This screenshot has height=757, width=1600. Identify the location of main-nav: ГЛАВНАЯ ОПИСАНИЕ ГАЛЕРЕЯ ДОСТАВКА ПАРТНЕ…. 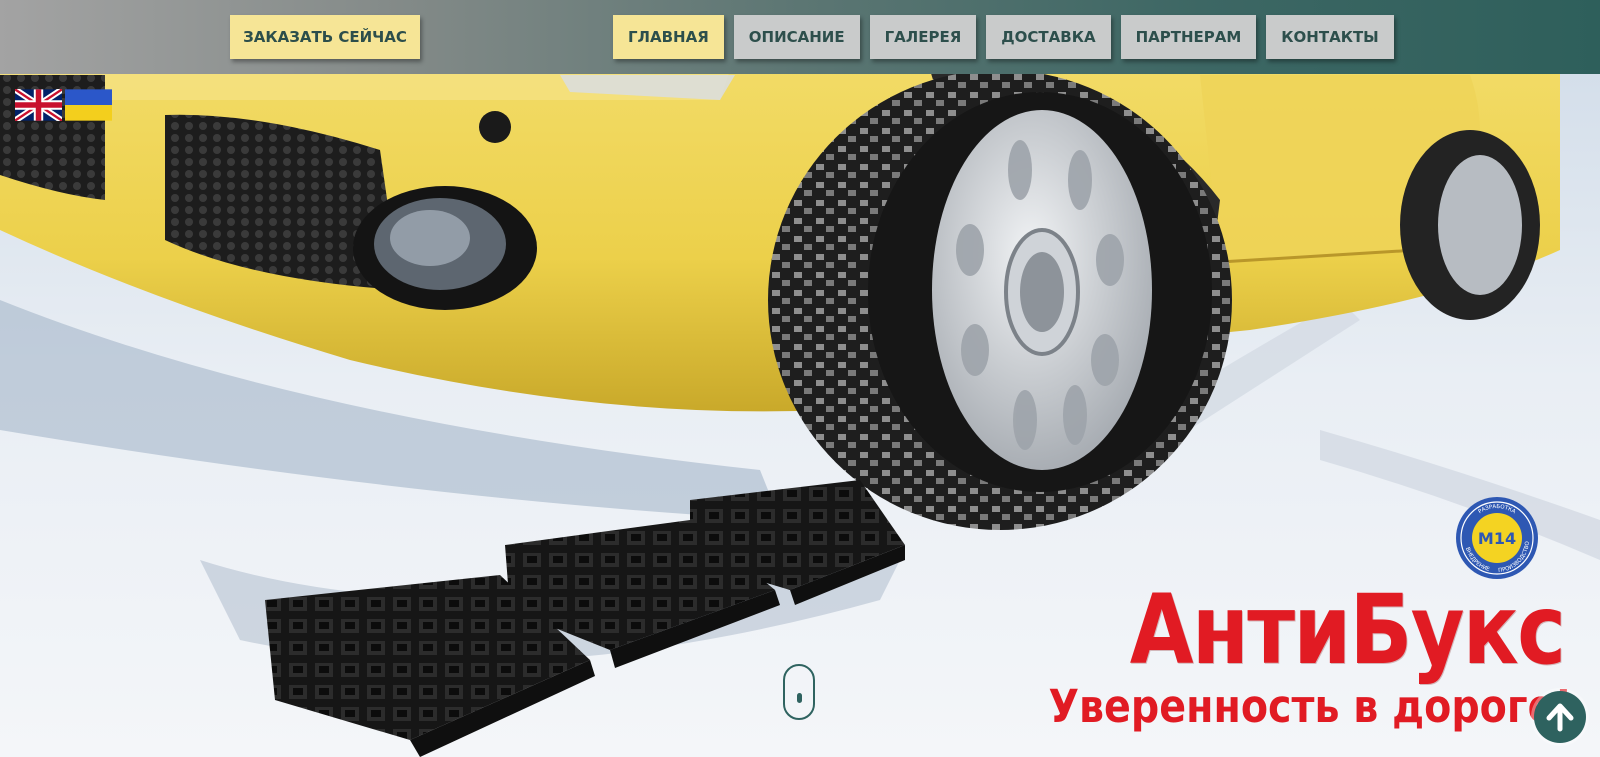
(1003, 37).